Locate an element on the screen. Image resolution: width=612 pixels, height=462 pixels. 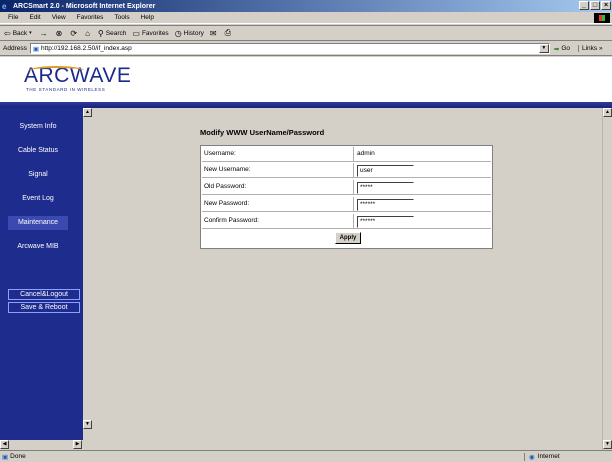
arcwave-logo: ARCWAVE THE STANDARD IN WIRELESS is located at coordinates (77, 79).